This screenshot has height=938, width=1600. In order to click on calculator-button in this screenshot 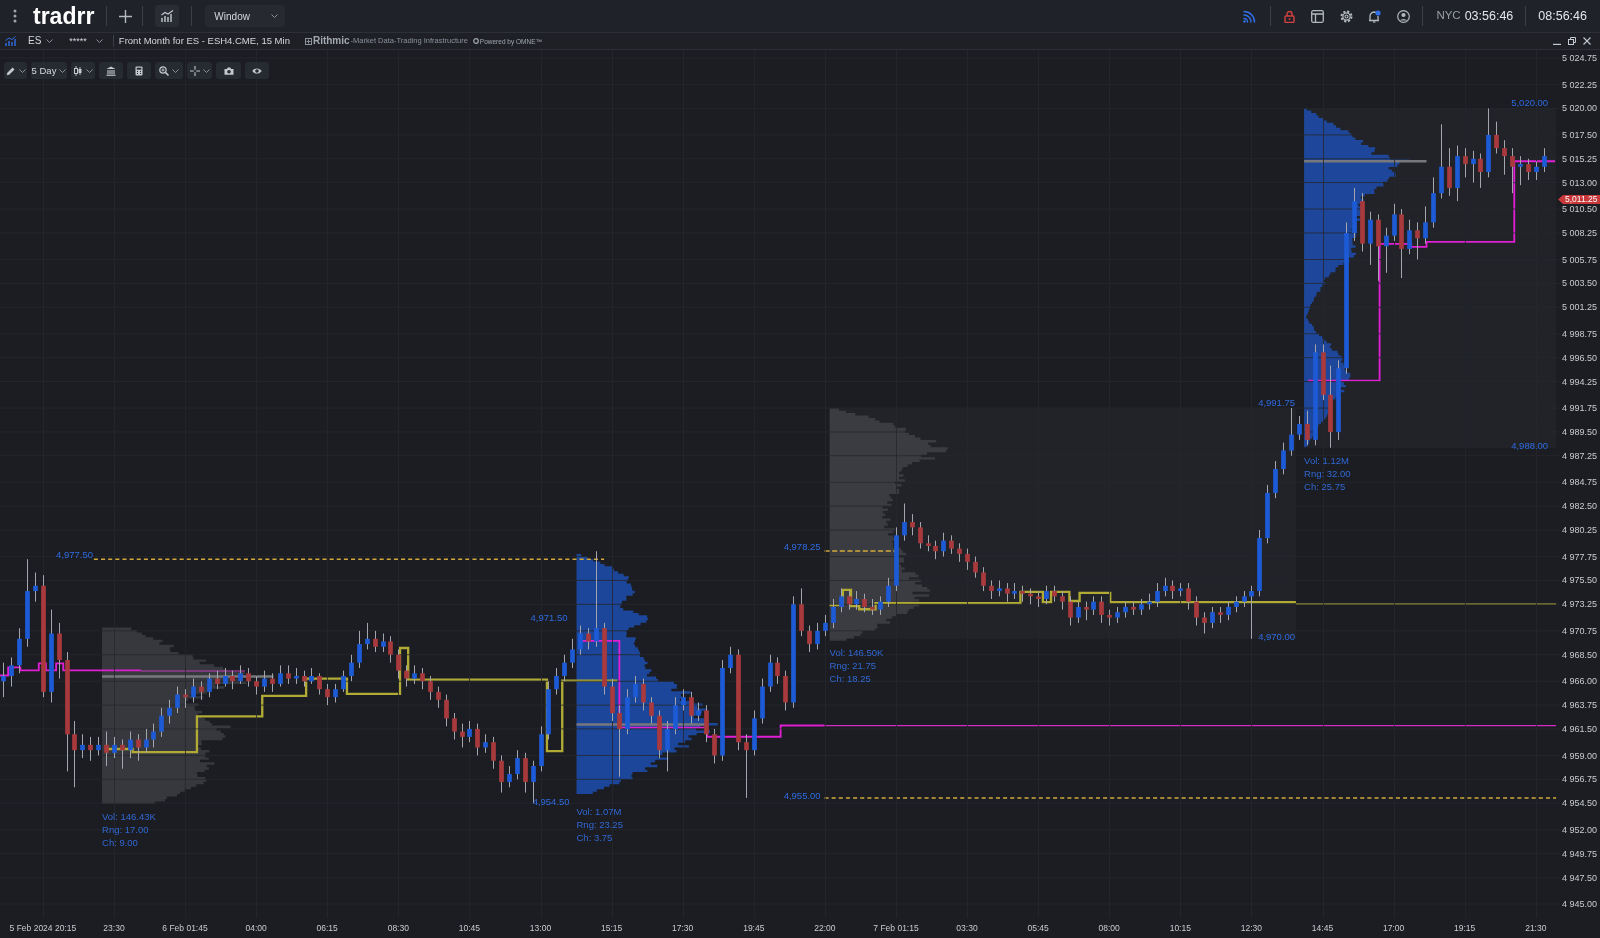, I will do `click(139, 70)`.